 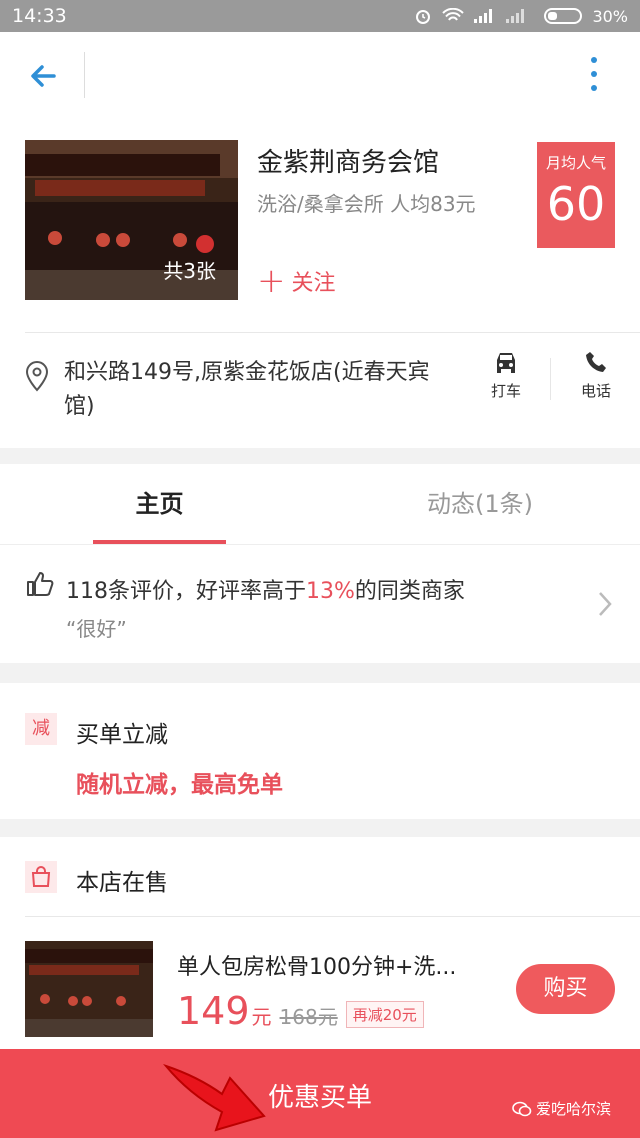 I want to click on status-bar: 14:33 30%, so click(x=320, y=16).